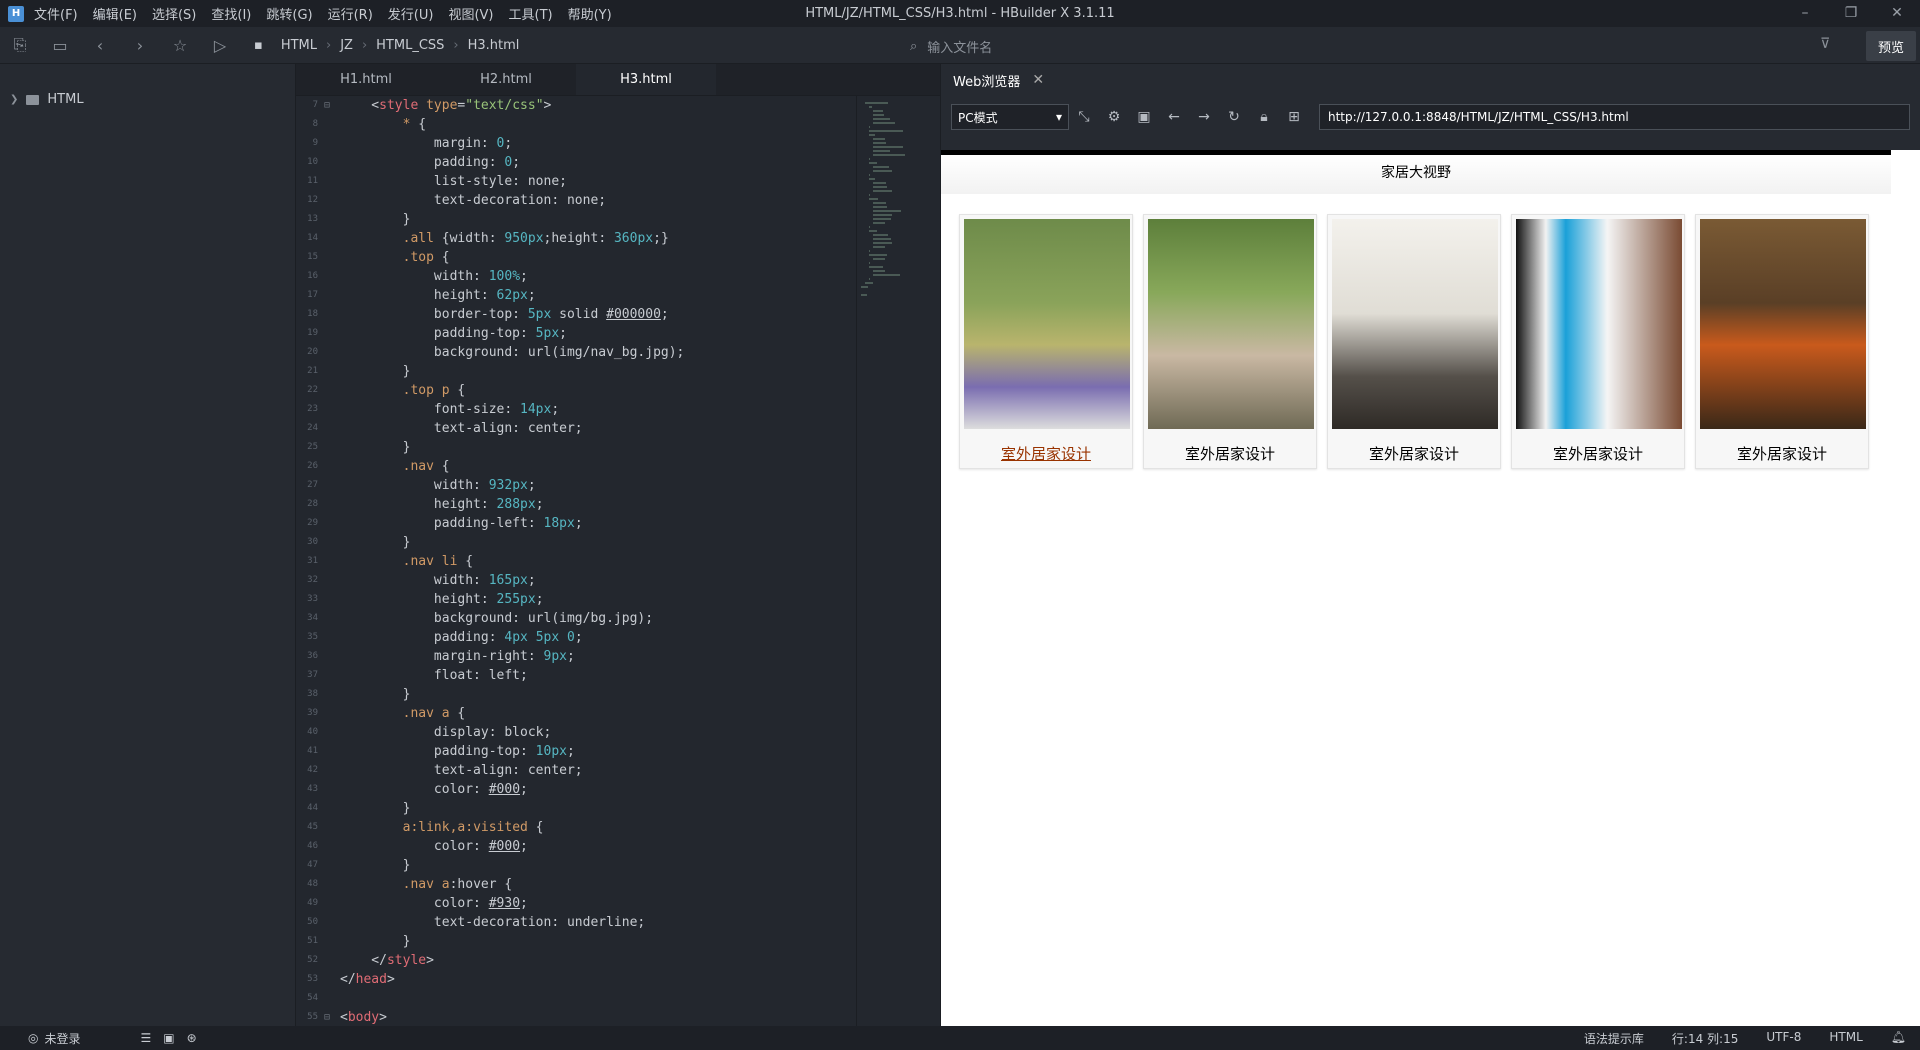 Image resolution: width=1920 pixels, height=1050 pixels. What do you see at coordinates (180, 45) in the screenshot?
I see `star-icon: ☆` at bounding box center [180, 45].